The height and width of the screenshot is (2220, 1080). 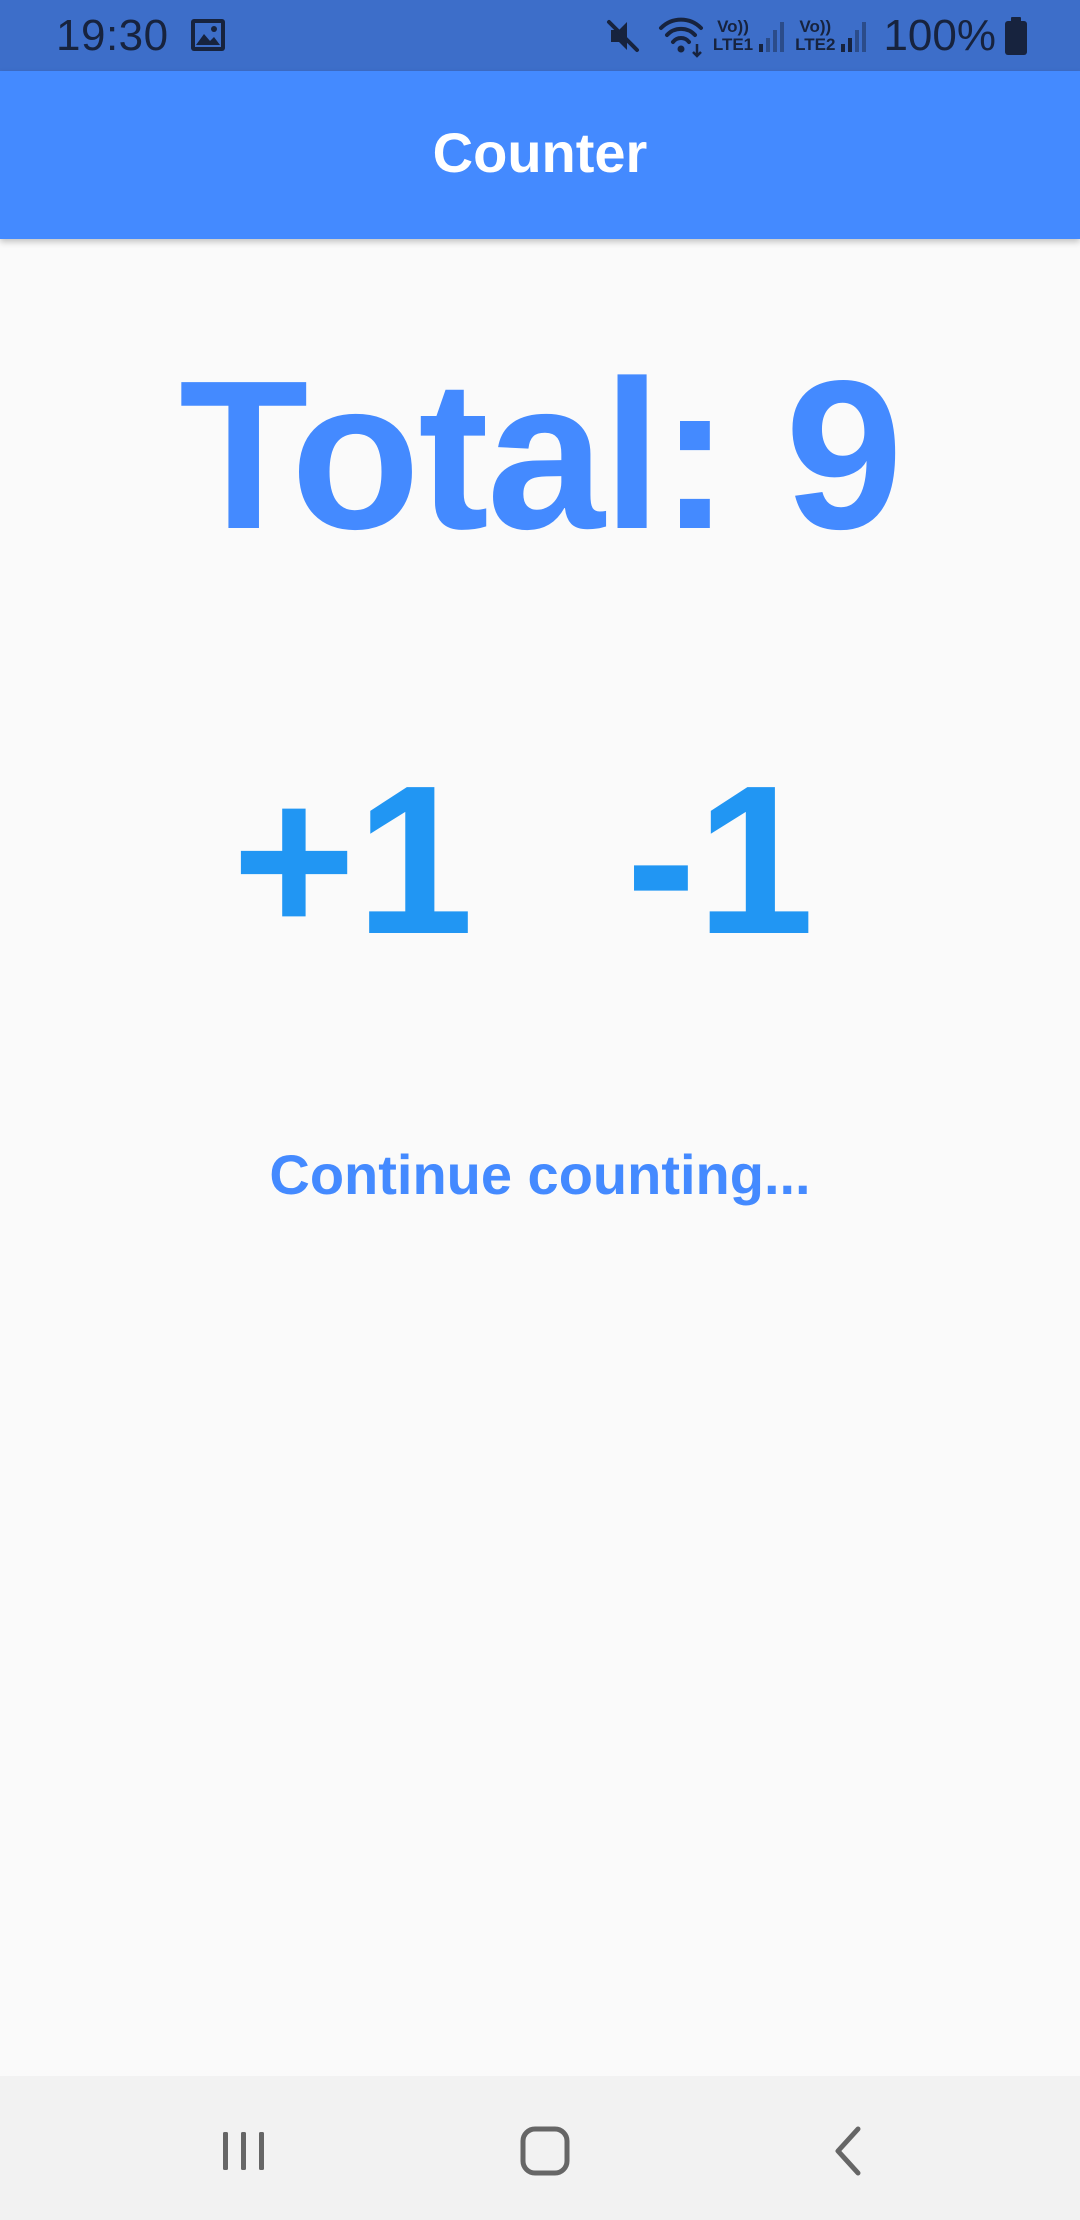 I want to click on total-count: Total: 9, so click(x=540, y=454).